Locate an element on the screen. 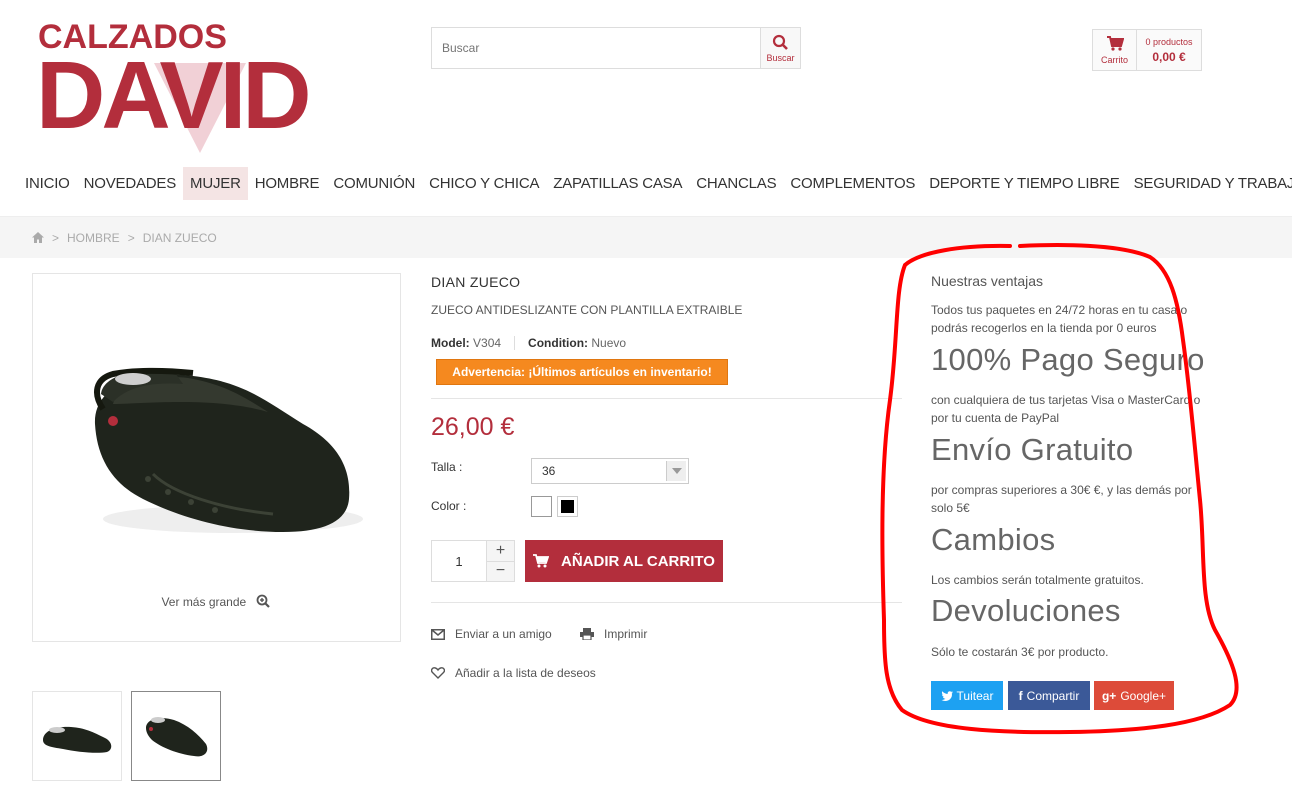  advantages-title: Nuestras ventajas is located at coordinates (987, 281).